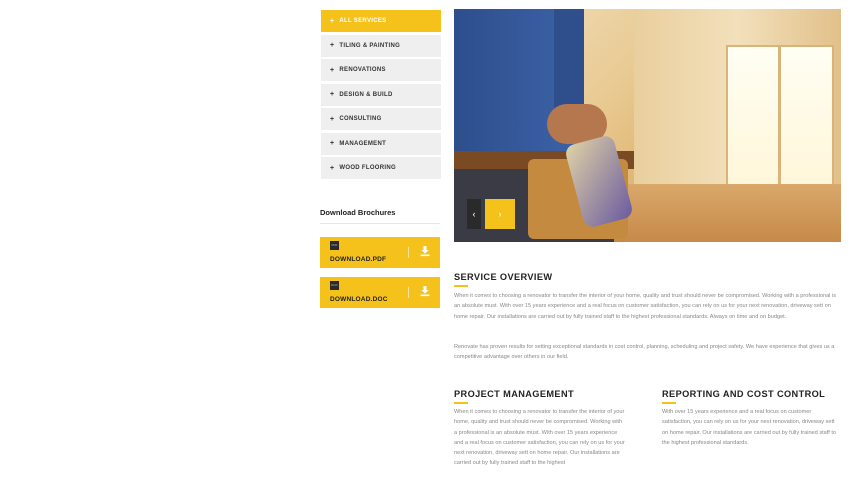 This screenshot has height=480, width=853. Describe the element at coordinates (380, 223) in the screenshot. I see `divider` at that location.